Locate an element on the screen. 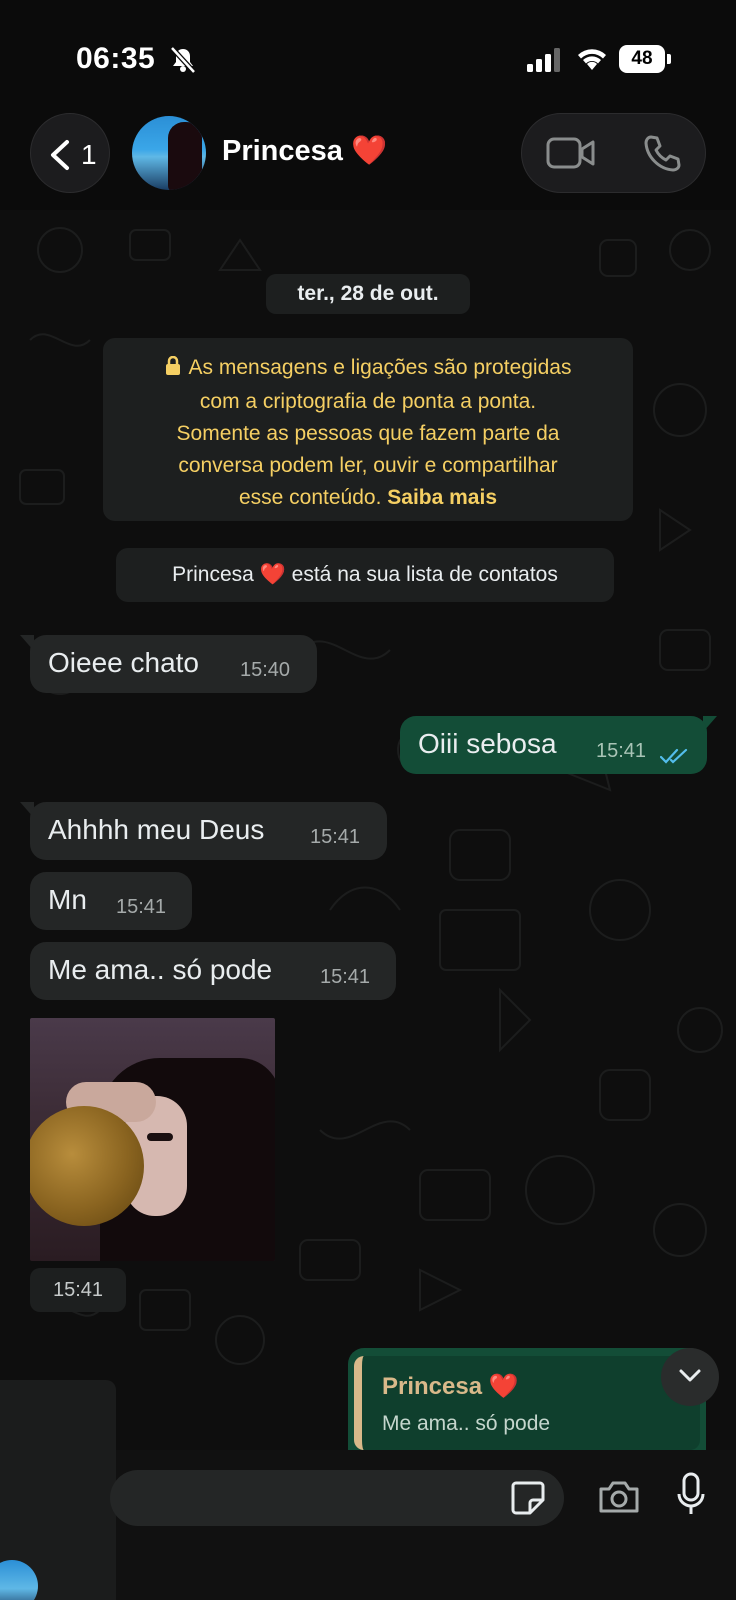 This screenshot has height=1600, width=736. reply-message-outgoing: Princesa ❤️ Me ama.. só pode is located at coordinates (527, 1399).